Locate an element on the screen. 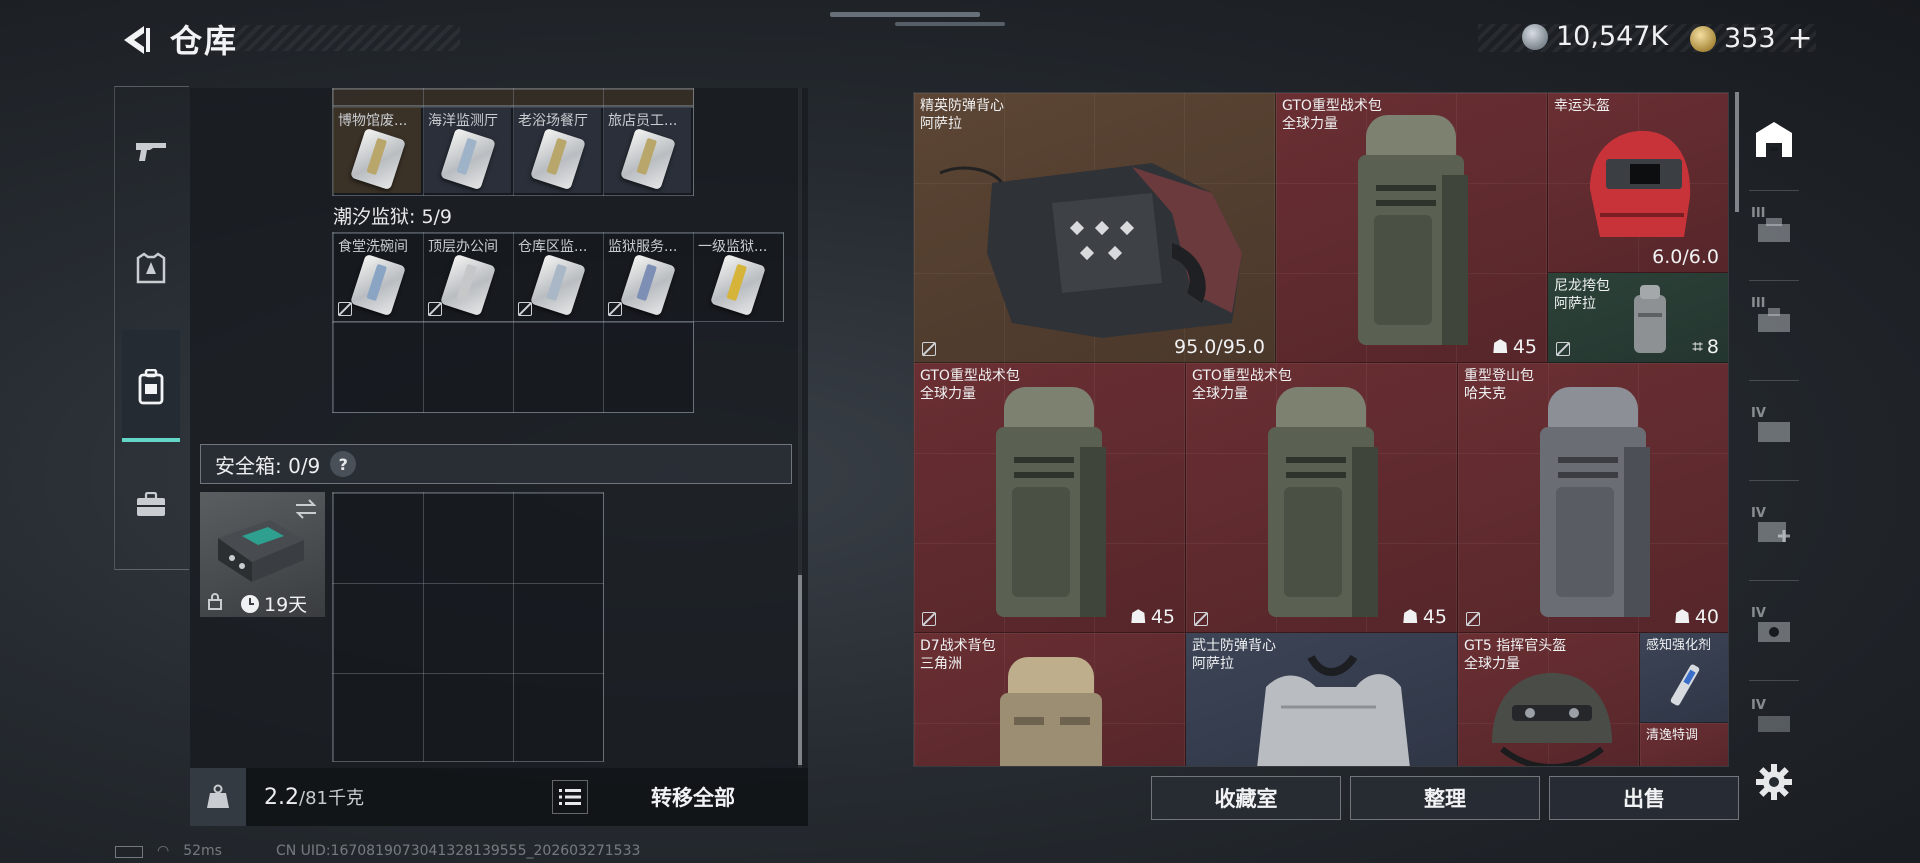  inventory-item: 精英防弹背心 阿萨拉 95.0/95.0 is located at coordinates (1095, 228).